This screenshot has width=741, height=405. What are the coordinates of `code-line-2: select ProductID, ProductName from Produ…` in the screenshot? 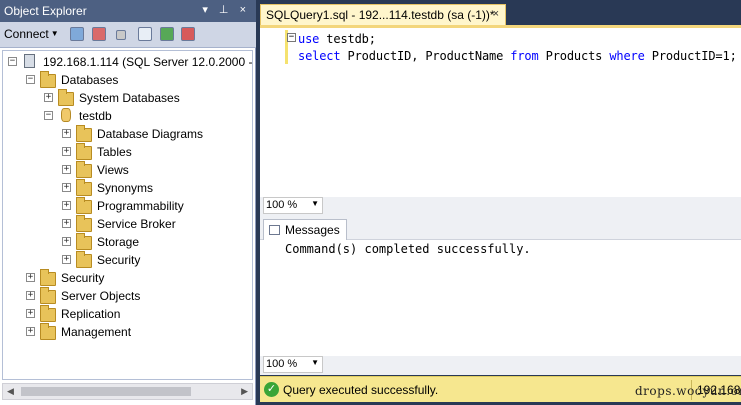 It's located at (517, 56).